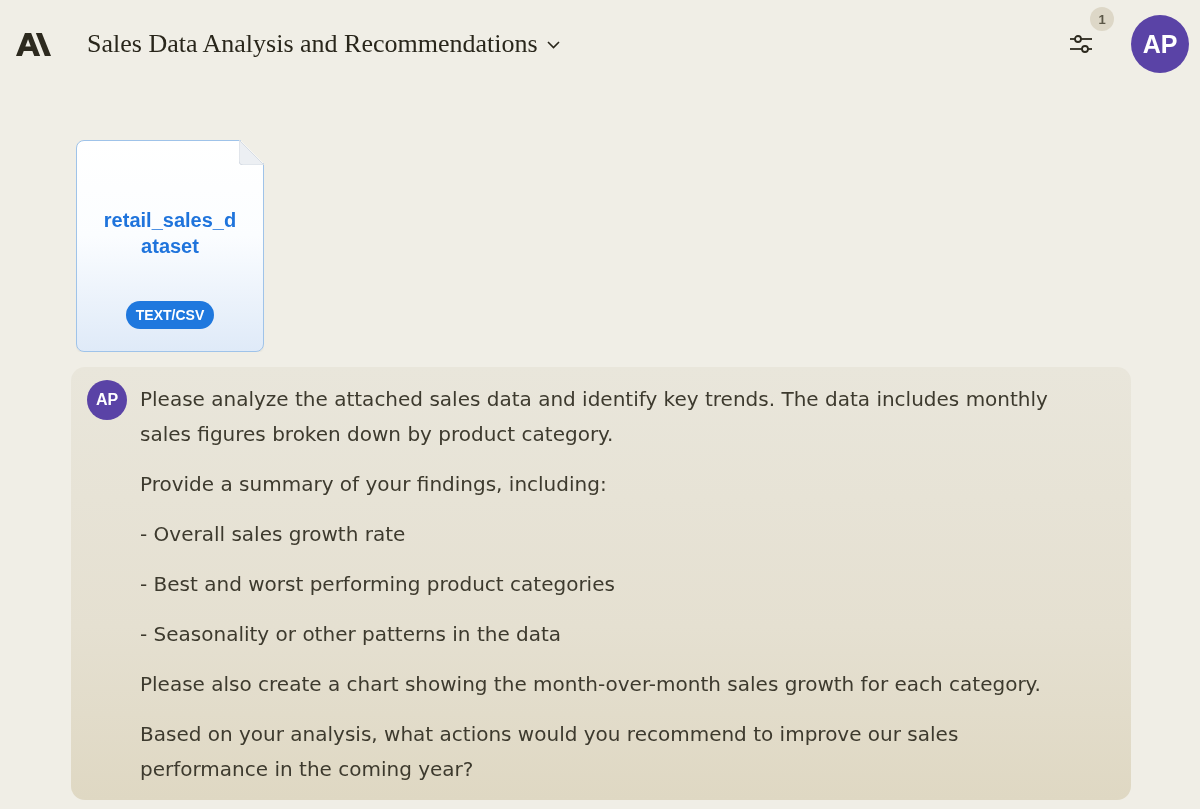 Image resolution: width=1200 pixels, height=809 pixels. Describe the element at coordinates (553, 44) in the screenshot. I see `chevron-down-icon` at that location.